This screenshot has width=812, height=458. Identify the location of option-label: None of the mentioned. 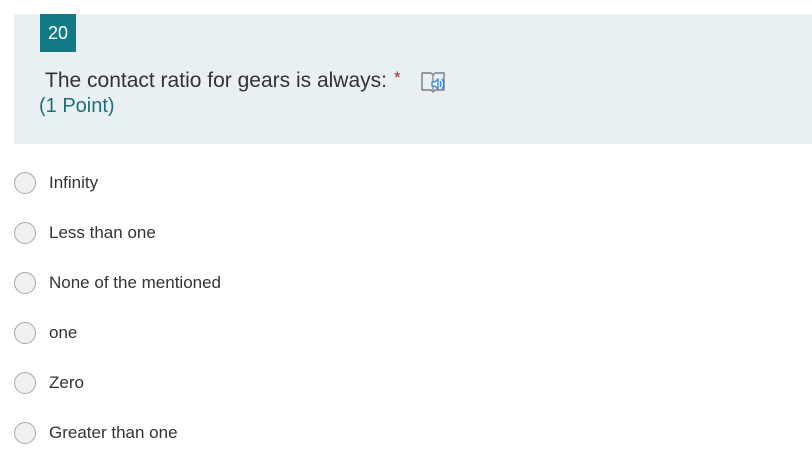
(135, 282).